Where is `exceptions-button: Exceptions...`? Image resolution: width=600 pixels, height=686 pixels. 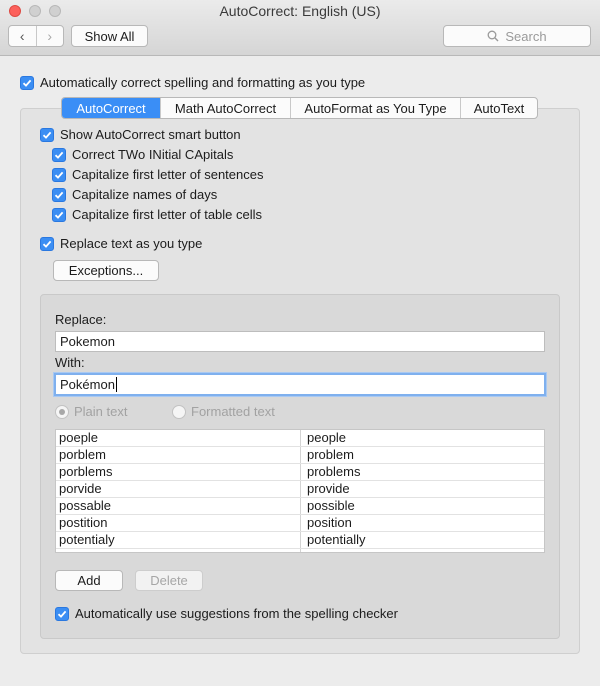 exceptions-button: Exceptions... is located at coordinates (106, 270).